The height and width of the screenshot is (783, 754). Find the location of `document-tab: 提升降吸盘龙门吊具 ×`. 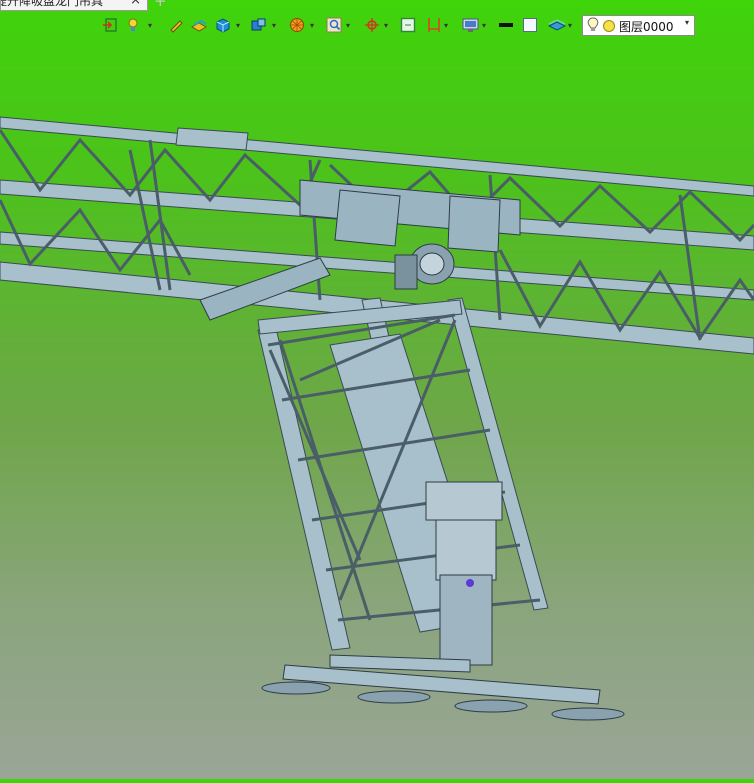

document-tab: 提升降吸盘龙门吊具 × is located at coordinates (74, 5).